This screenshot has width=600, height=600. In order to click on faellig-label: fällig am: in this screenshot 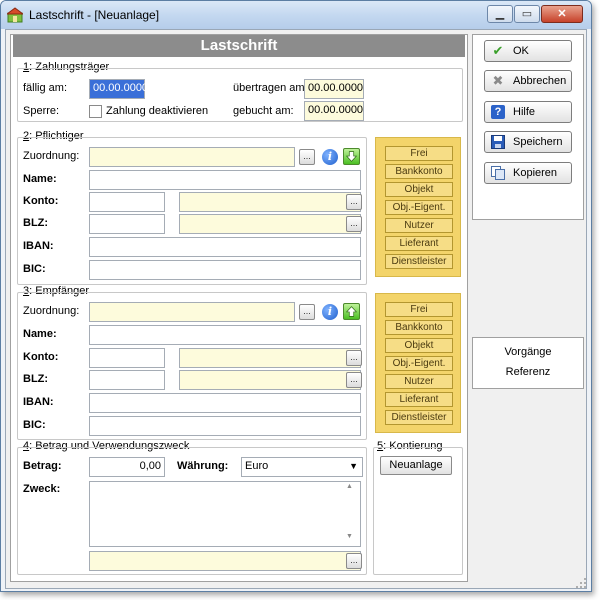, I will do `click(45, 88)`.